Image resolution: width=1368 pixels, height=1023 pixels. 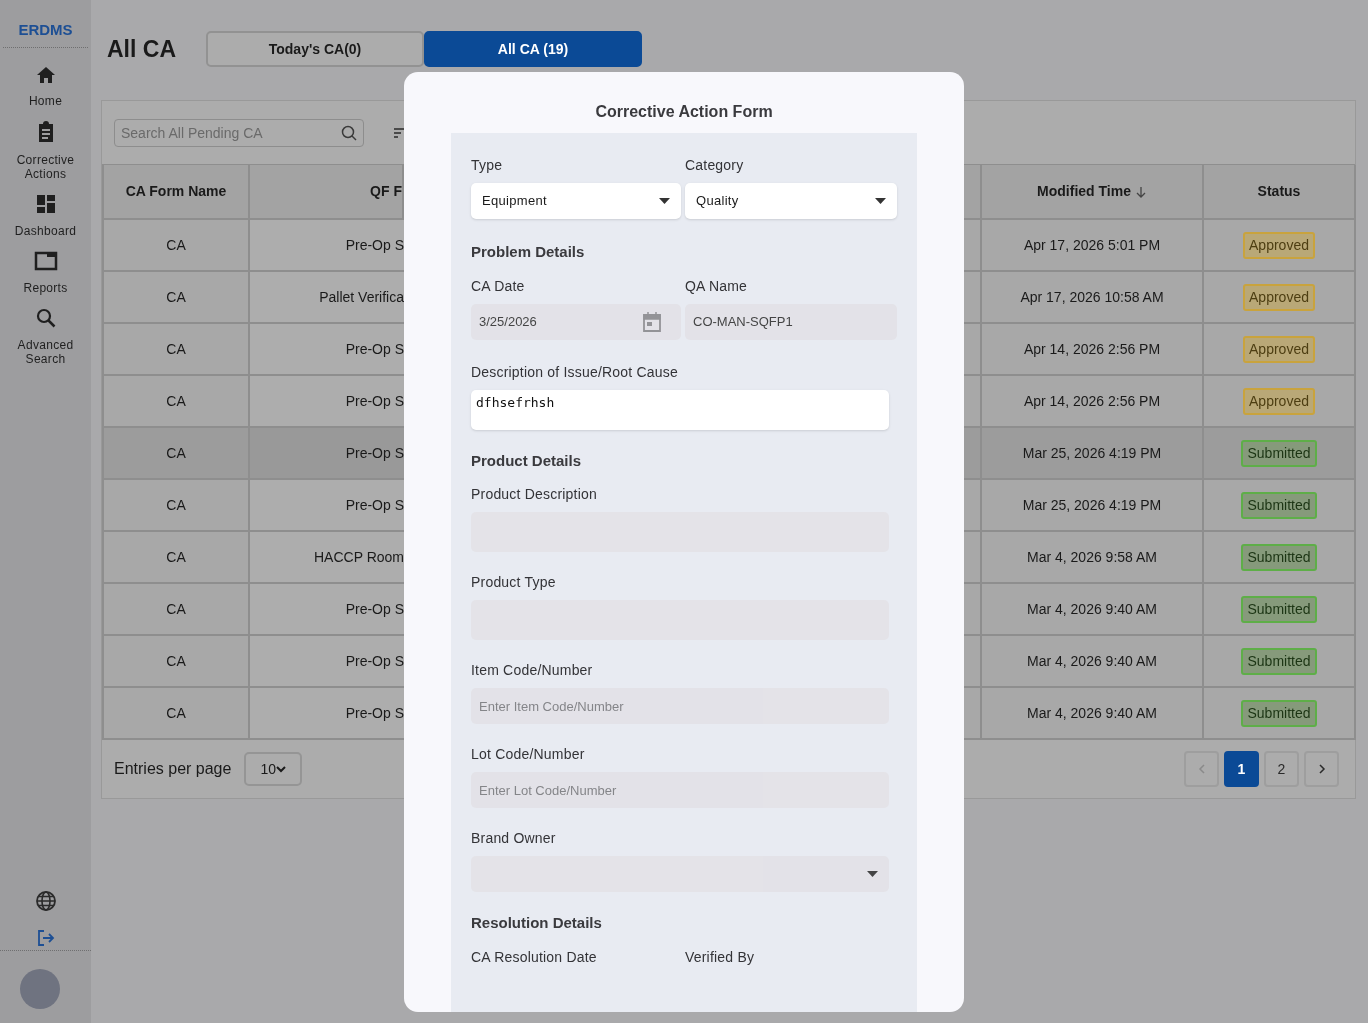 What do you see at coordinates (173, 769) in the screenshot?
I see `entries-per-page-label: Entries per page` at bounding box center [173, 769].